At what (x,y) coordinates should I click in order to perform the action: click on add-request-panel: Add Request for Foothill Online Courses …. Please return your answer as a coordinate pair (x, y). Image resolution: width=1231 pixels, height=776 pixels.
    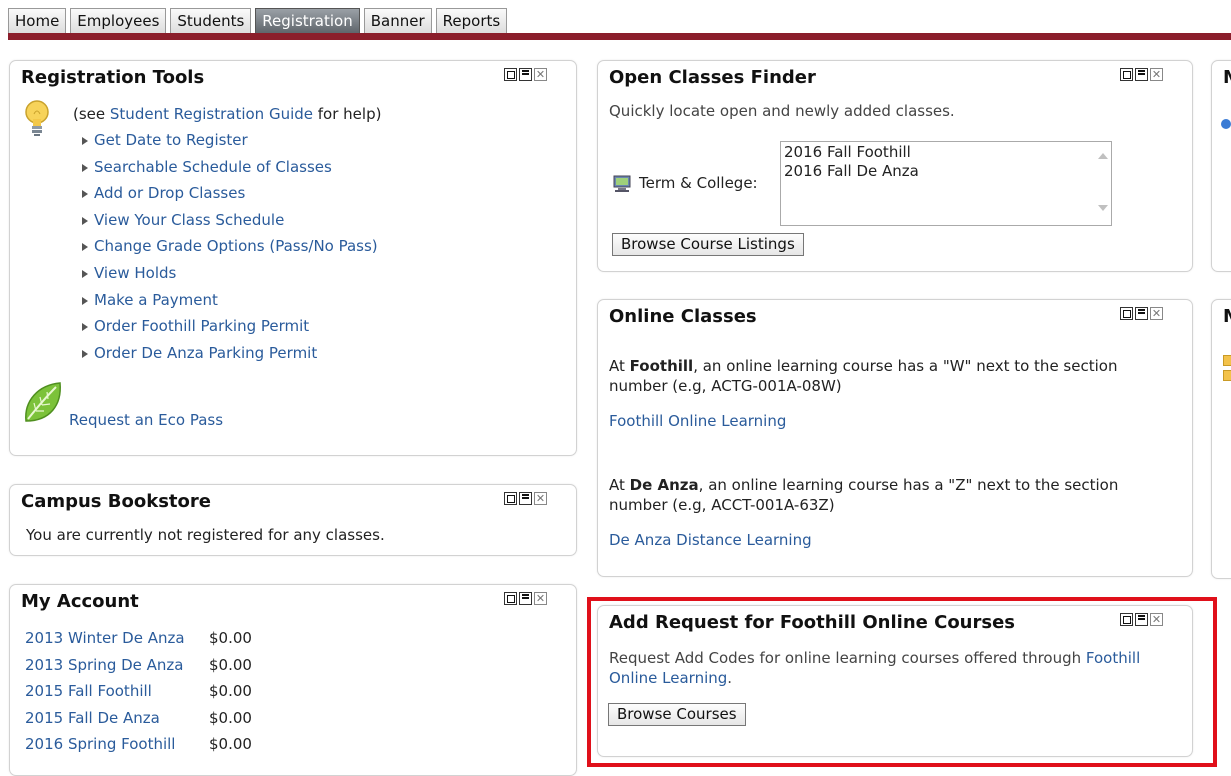
    Looking at the image, I should click on (895, 681).